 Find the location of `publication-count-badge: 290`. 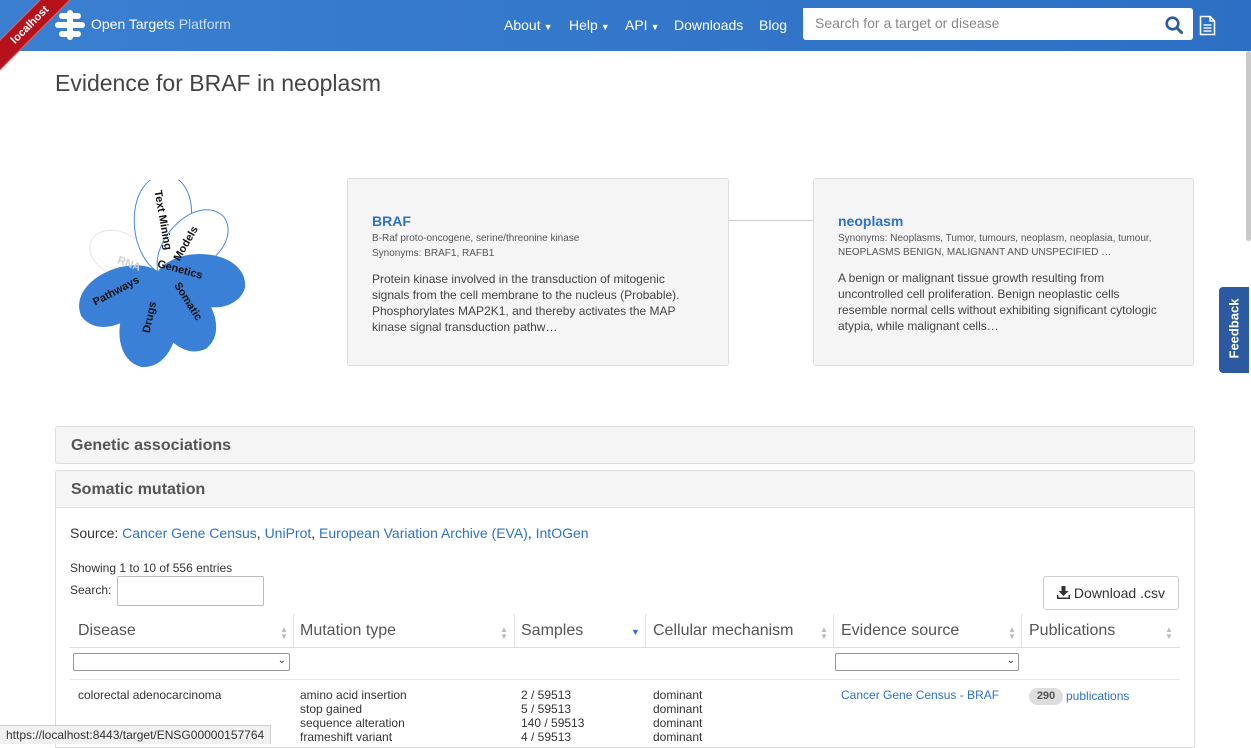

publication-count-badge: 290 is located at coordinates (1046, 696).